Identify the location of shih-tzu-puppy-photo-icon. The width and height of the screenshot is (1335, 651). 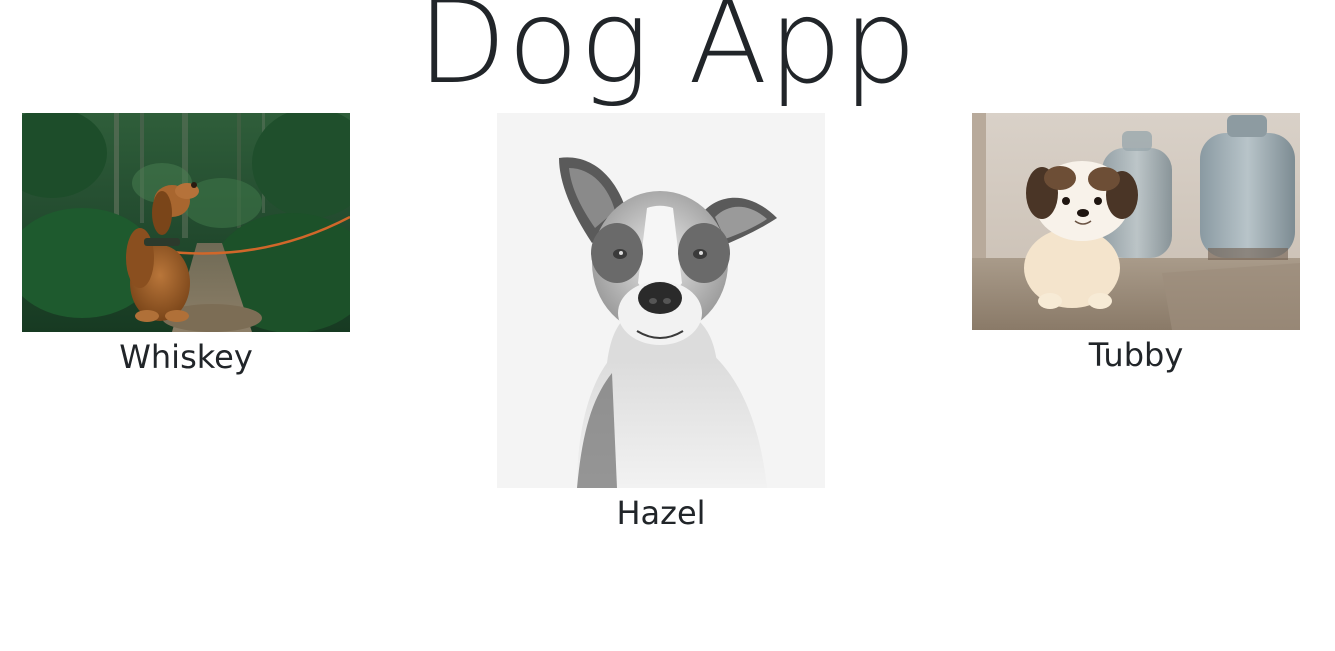
(1136, 221).